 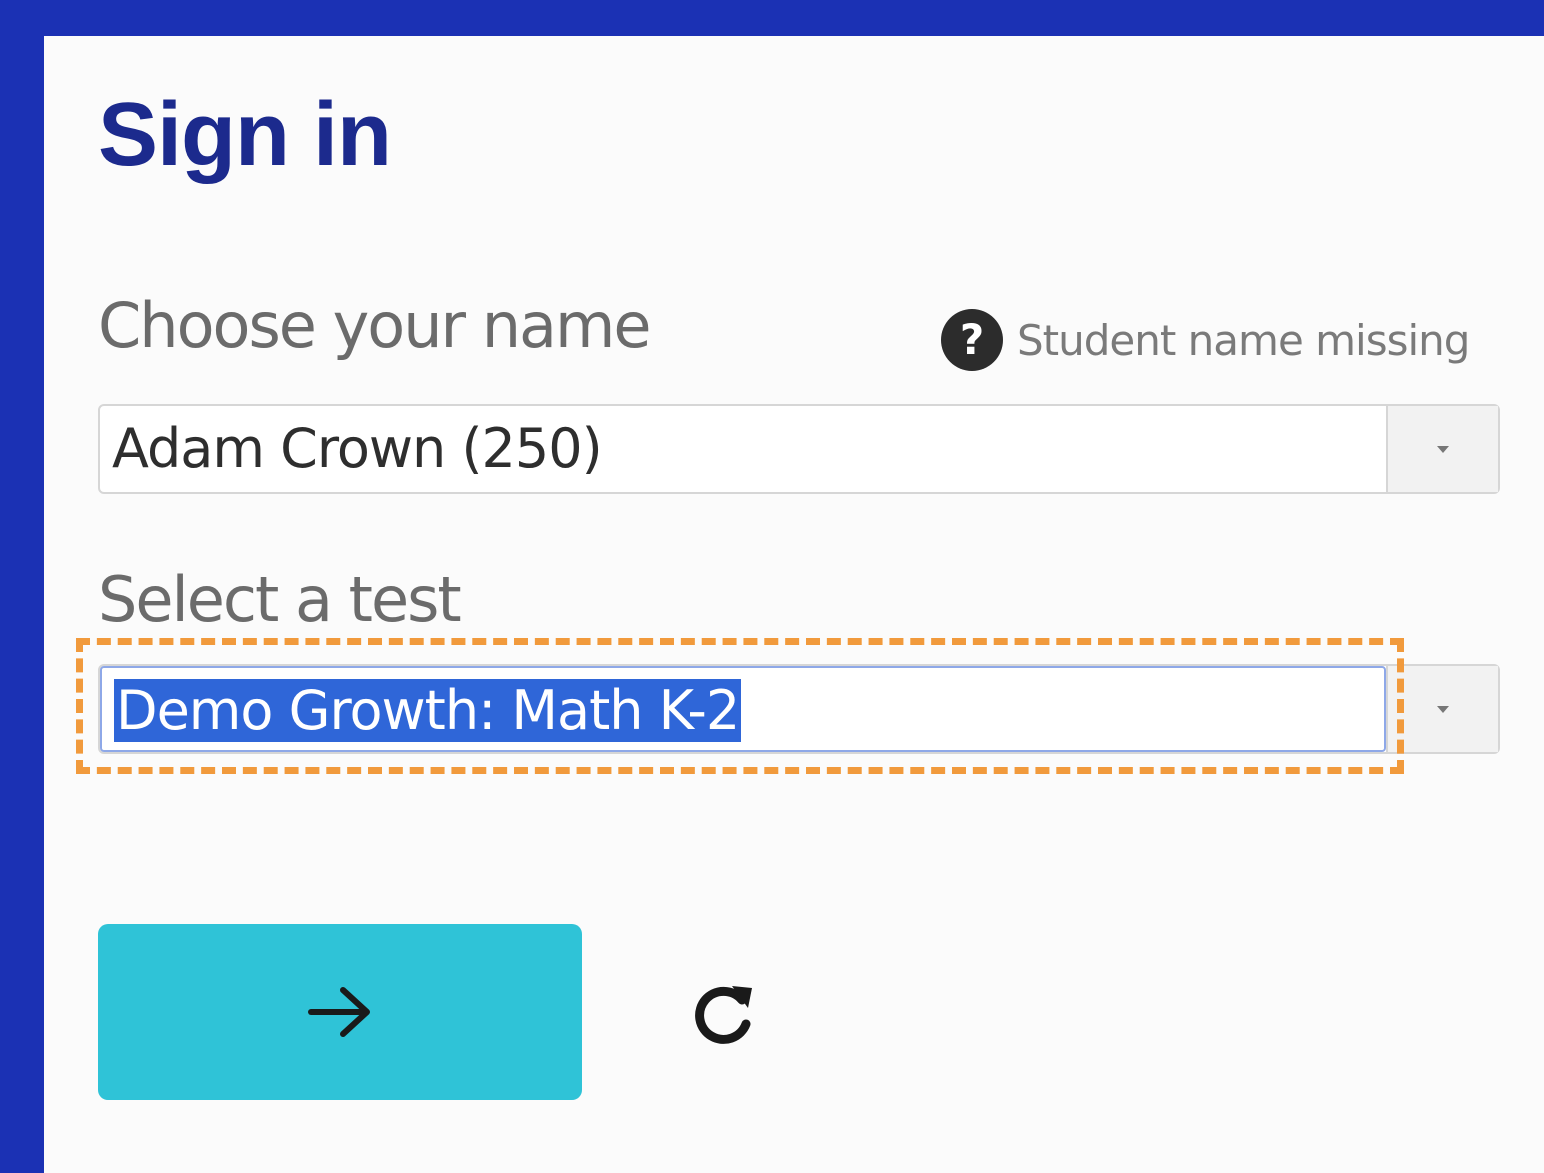 I want to click on select-test-label: Select a test, so click(x=280, y=599).